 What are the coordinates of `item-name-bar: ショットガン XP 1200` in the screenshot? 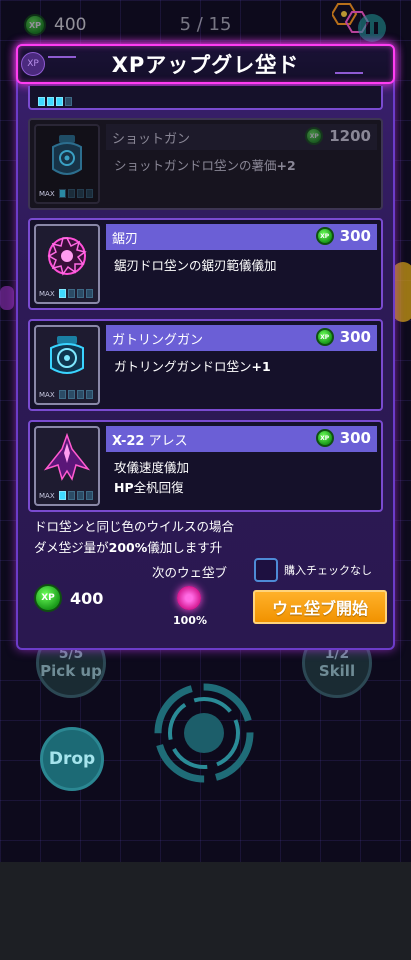 It's located at (241, 137).